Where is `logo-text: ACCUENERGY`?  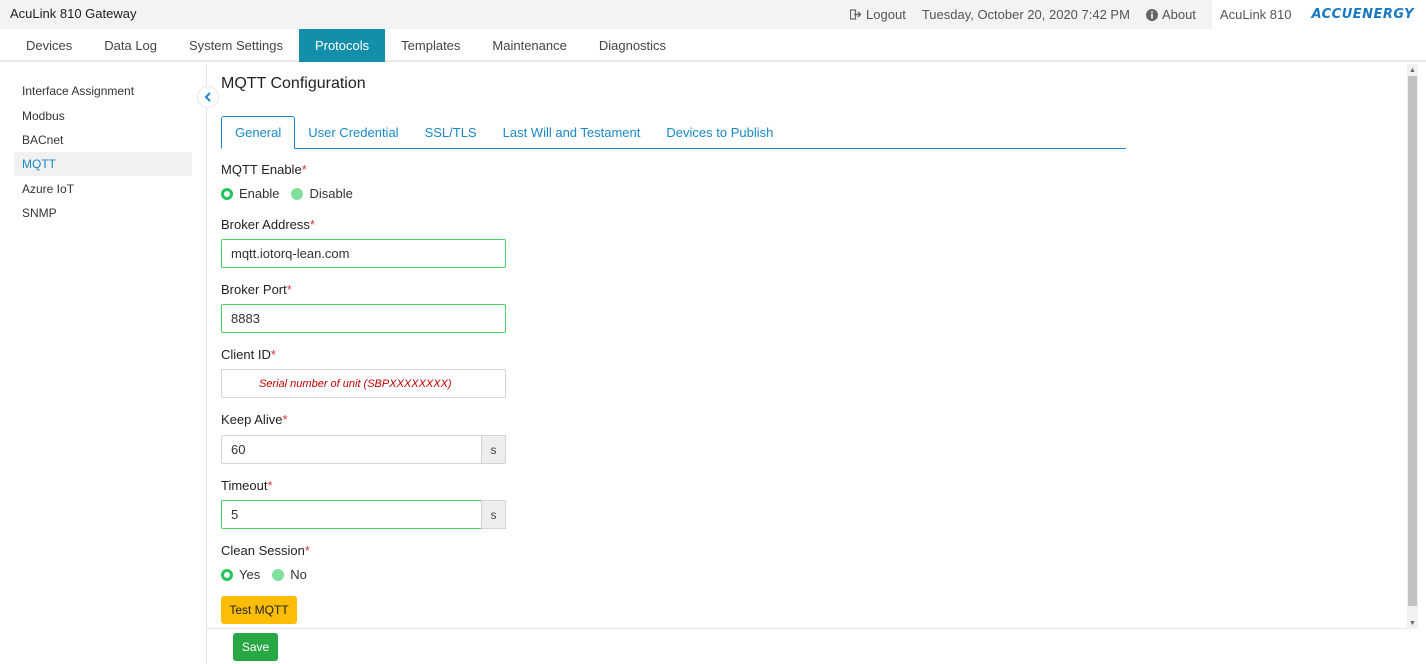 logo-text: ACCUENERGY is located at coordinates (1362, 14).